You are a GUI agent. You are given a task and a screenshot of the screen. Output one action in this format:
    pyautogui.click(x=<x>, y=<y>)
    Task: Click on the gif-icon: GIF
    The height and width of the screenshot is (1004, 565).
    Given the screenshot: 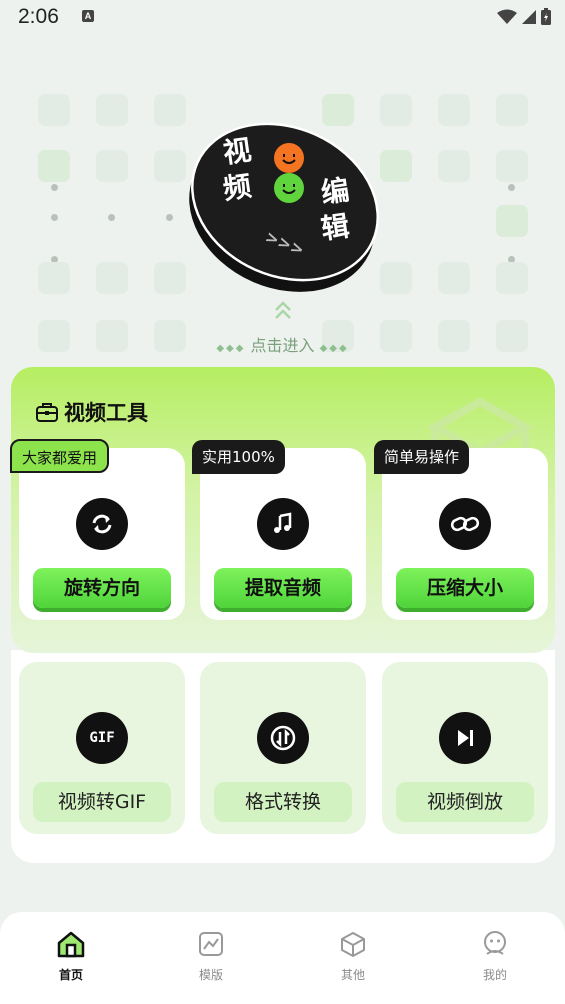 What is the action you would take?
    pyautogui.click(x=102, y=738)
    